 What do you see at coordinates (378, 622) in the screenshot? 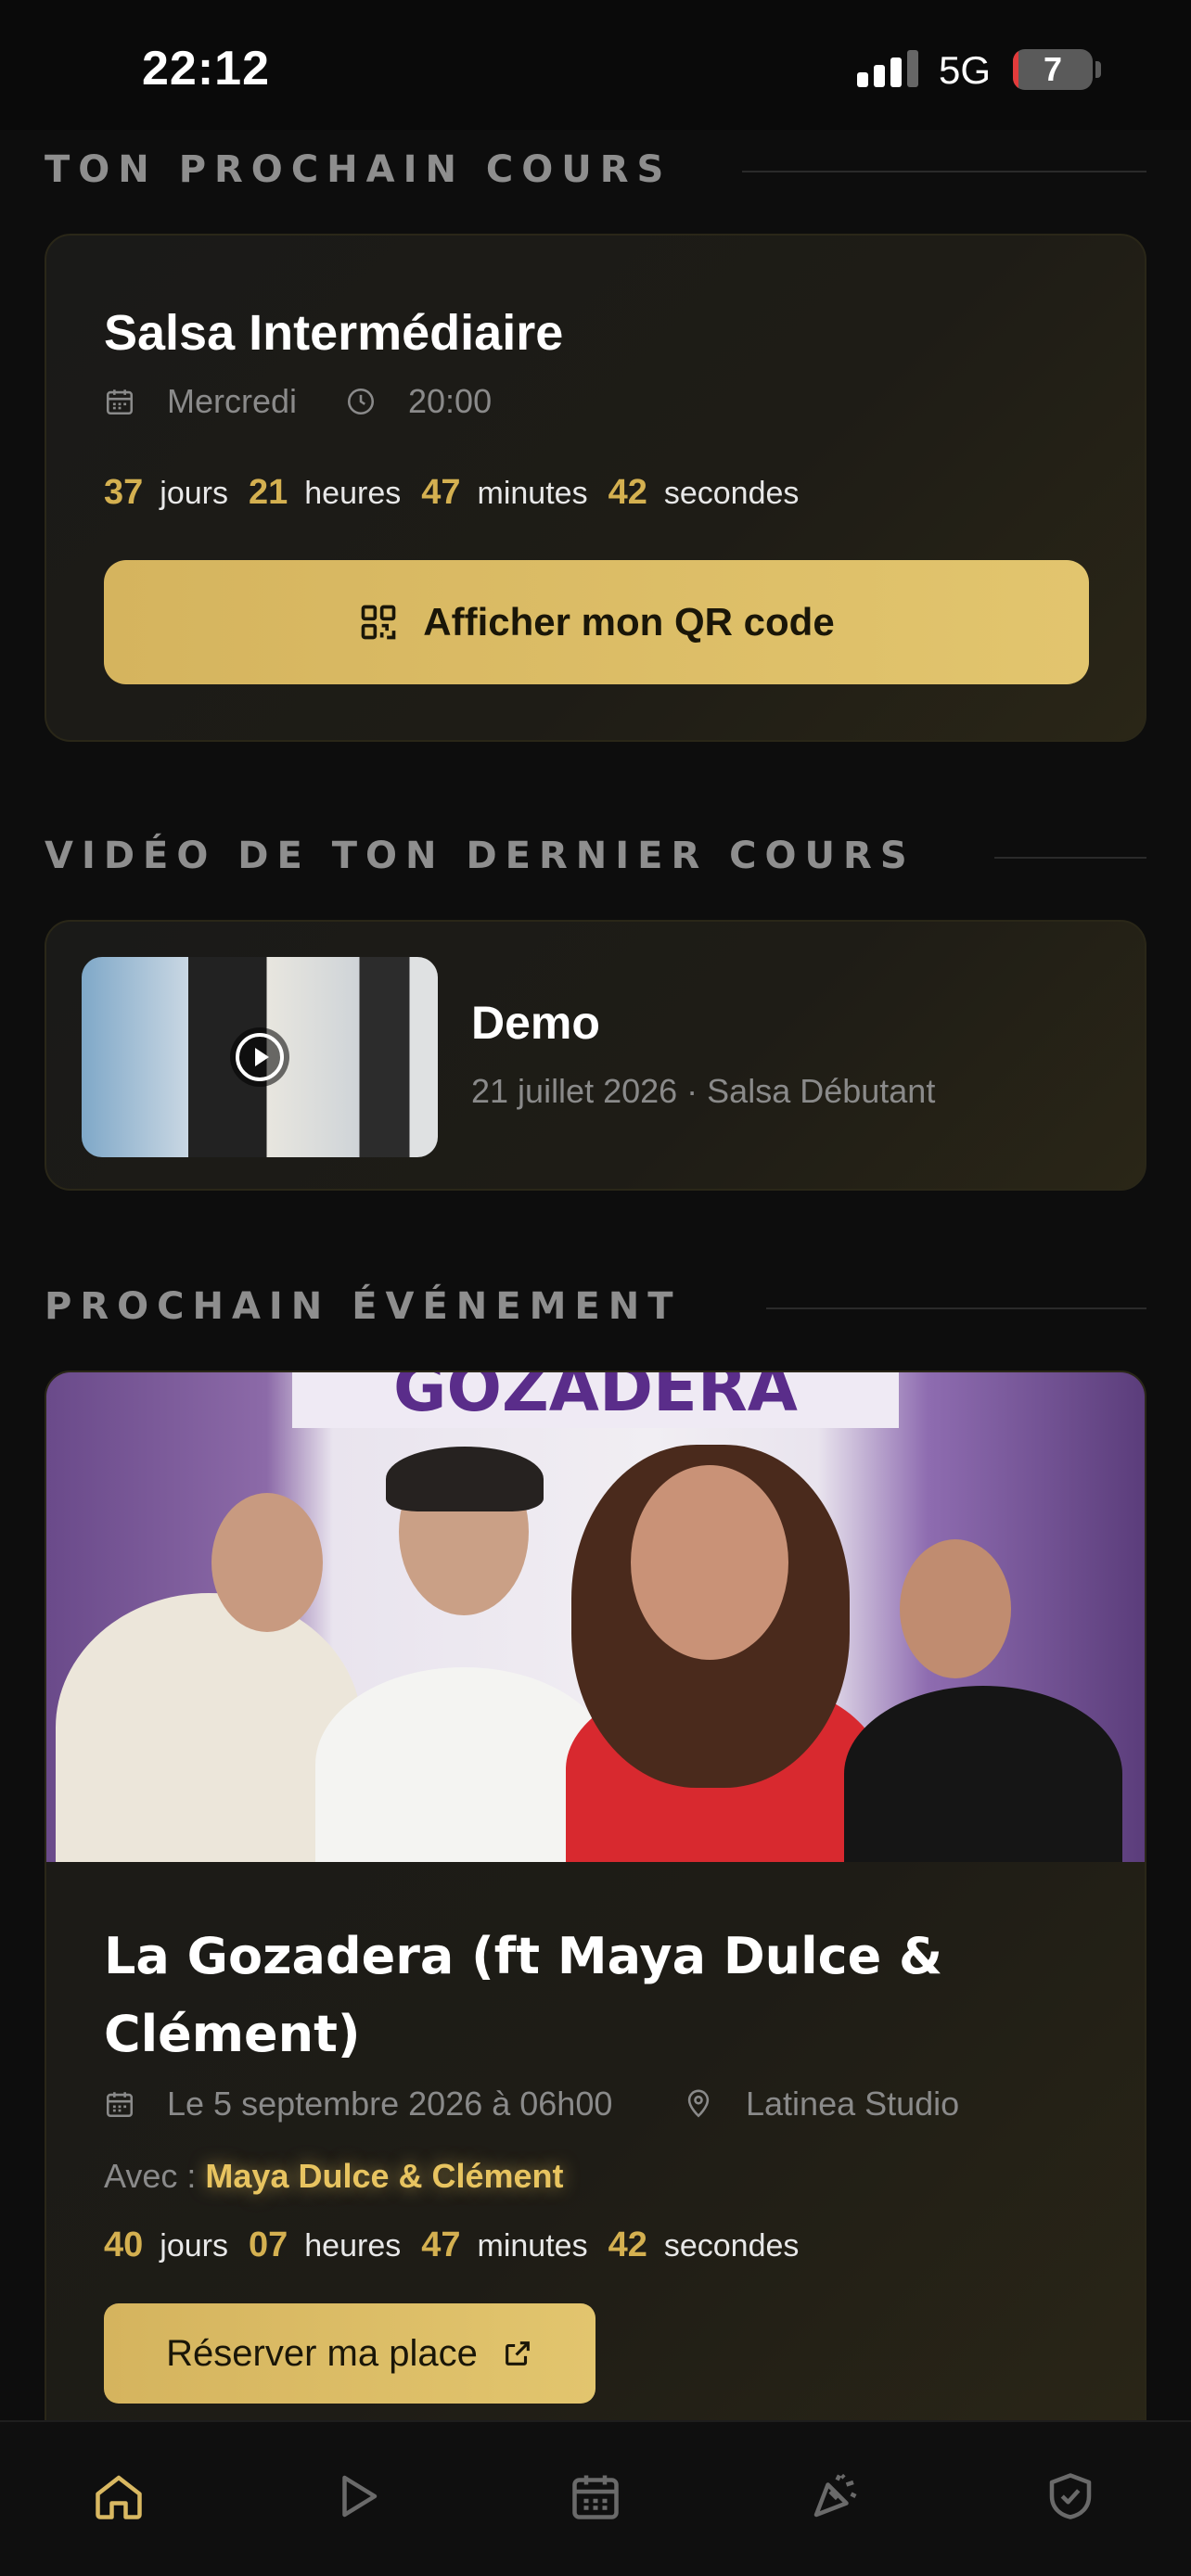
I see `qr-code-icon` at bounding box center [378, 622].